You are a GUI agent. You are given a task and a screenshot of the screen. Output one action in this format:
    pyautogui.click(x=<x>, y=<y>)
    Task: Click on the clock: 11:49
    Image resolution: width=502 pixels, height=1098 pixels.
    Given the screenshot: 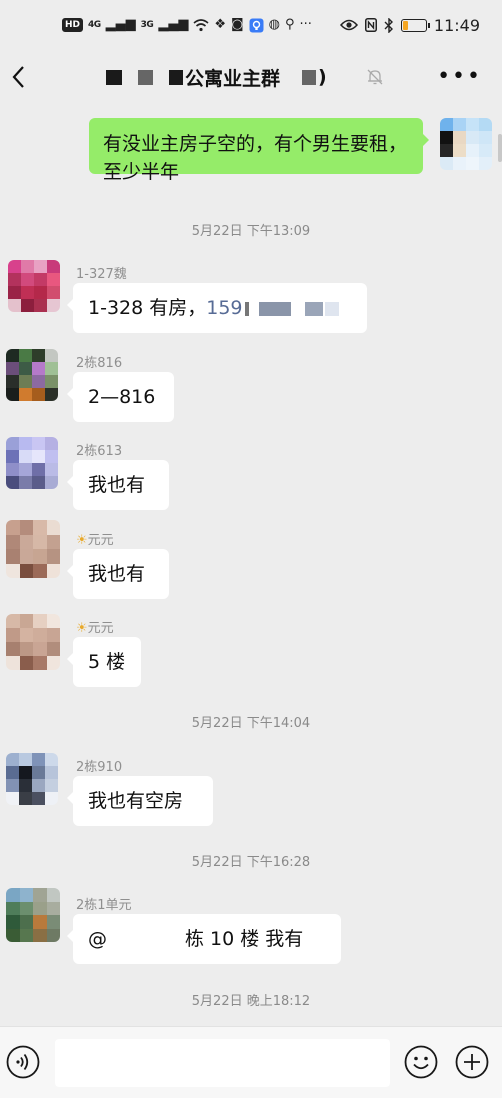 What is the action you would take?
    pyautogui.click(x=456, y=25)
    